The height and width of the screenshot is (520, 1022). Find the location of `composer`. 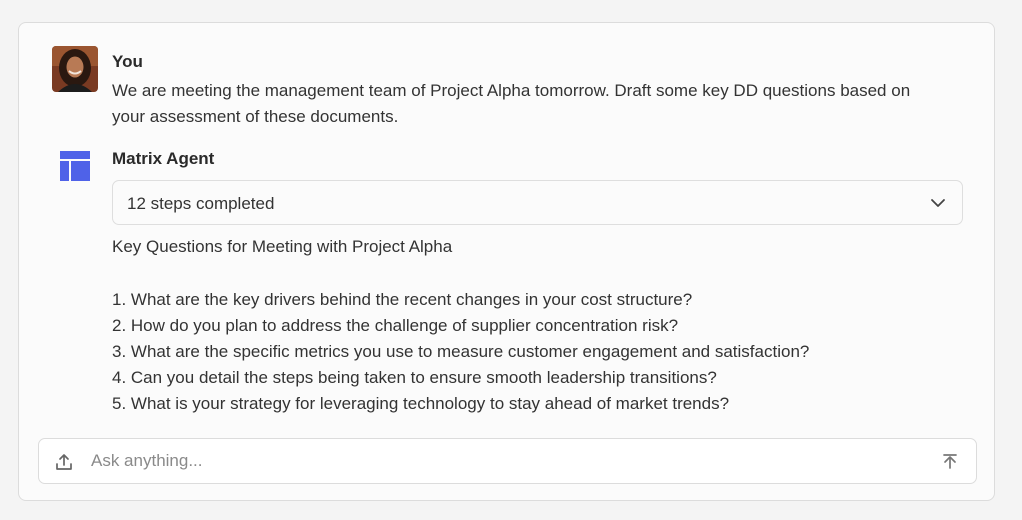

composer is located at coordinates (507, 461).